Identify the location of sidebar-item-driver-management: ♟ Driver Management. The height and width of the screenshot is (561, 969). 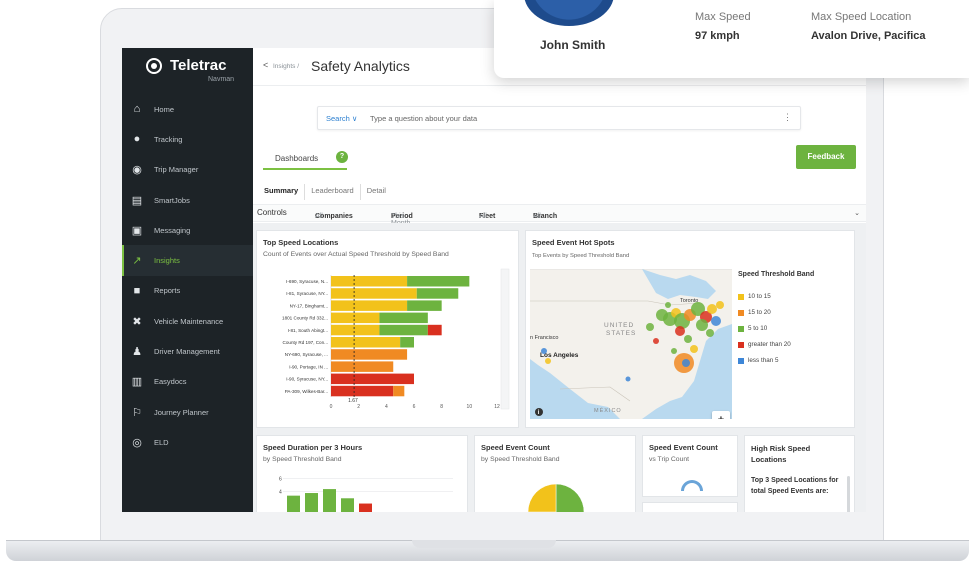
(187, 351).